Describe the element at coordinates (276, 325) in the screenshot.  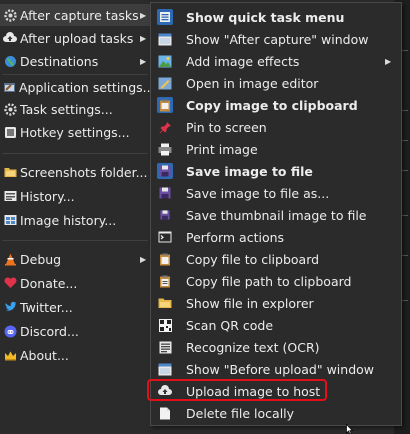
I see `submenu-item-scan-qr-code: Scan QR code` at that location.